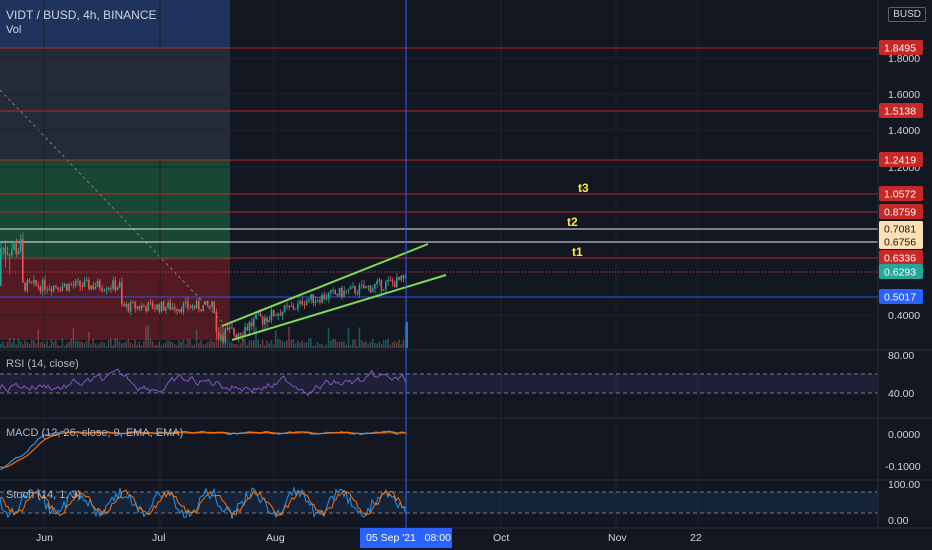 The height and width of the screenshot is (550, 932). What do you see at coordinates (94, 433) in the screenshot?
I see `macd-label: MACD (12, 26, close, 9, EMA, EMA)` at bounding box center [94, 433].